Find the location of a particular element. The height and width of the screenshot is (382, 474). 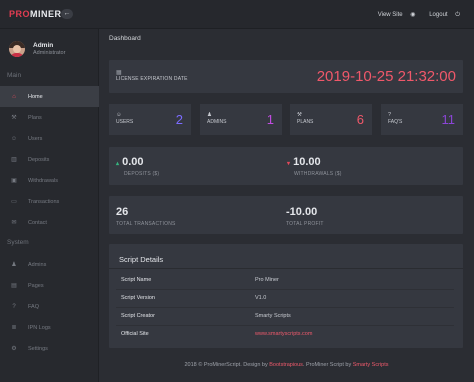

faqs-stat-card: ? FAQ'S 11 is located at coordinates (422, 119).